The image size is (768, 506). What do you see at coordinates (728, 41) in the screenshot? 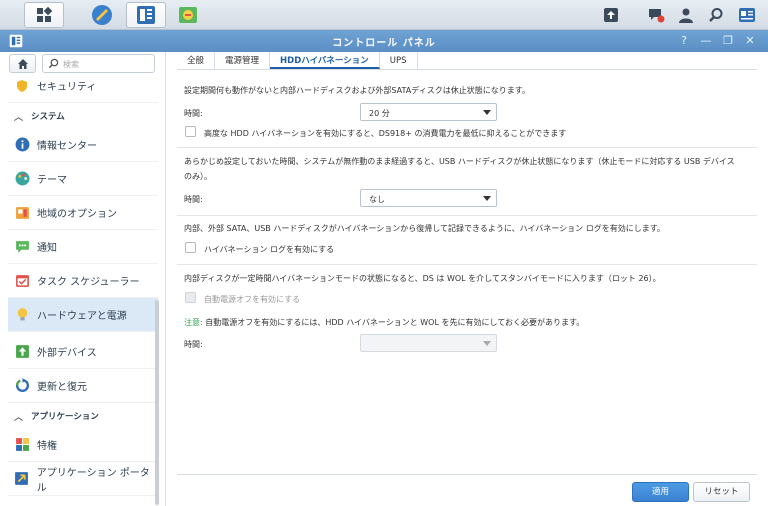
I see `maximize-button: ❐` at bounding box center [728, 41].